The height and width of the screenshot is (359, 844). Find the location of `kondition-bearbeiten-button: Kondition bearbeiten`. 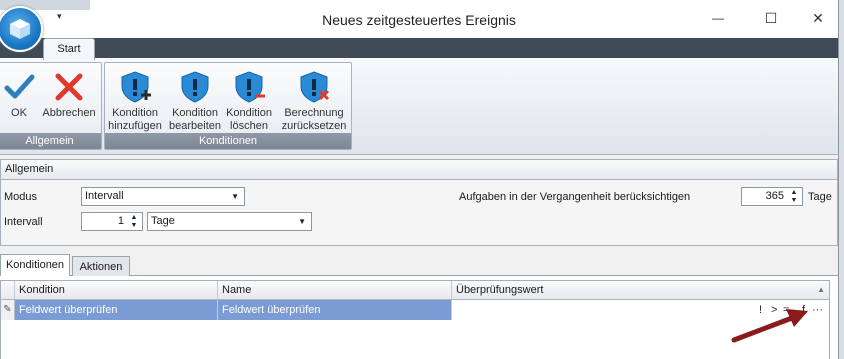

kondition-bearbeiten-button: Kondition bearbeiten is located at coordinates (195, 100).